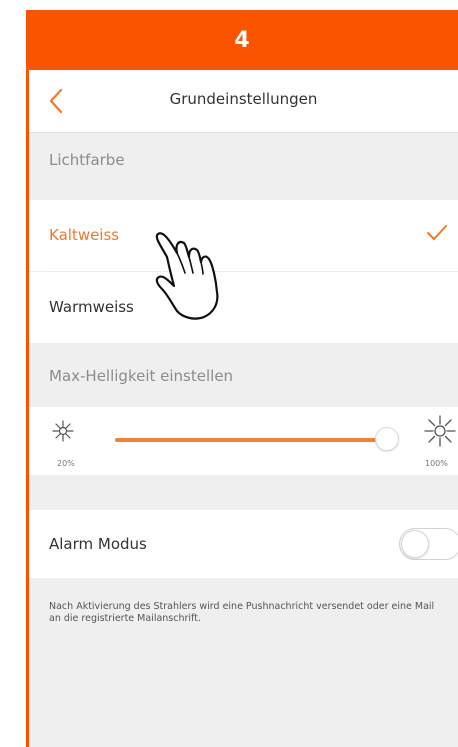  I want to click on option-warmweiss: Warmweiss, so click(243, 307).